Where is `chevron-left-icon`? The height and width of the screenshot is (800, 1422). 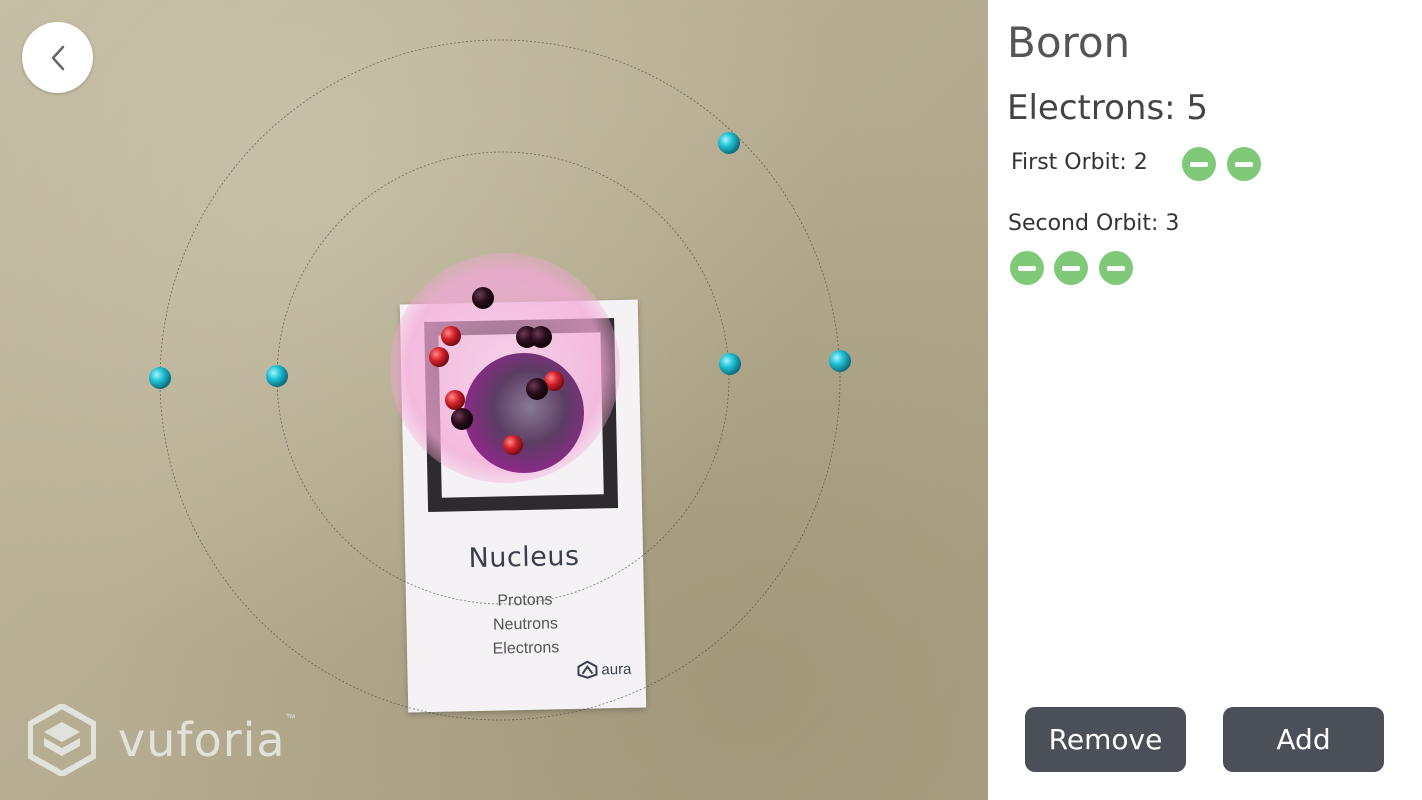
chevron-left-icon is located at coordinates (57, 57).